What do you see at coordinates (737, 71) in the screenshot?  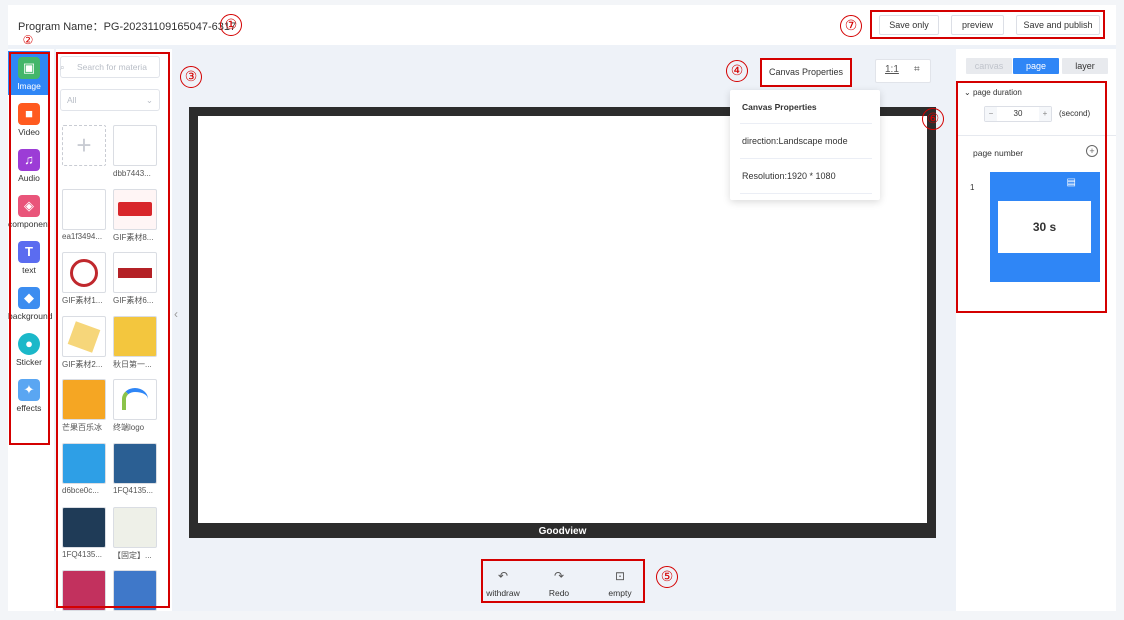 I see `annotation-badge-4: ④` at bounding box center [737, 71].